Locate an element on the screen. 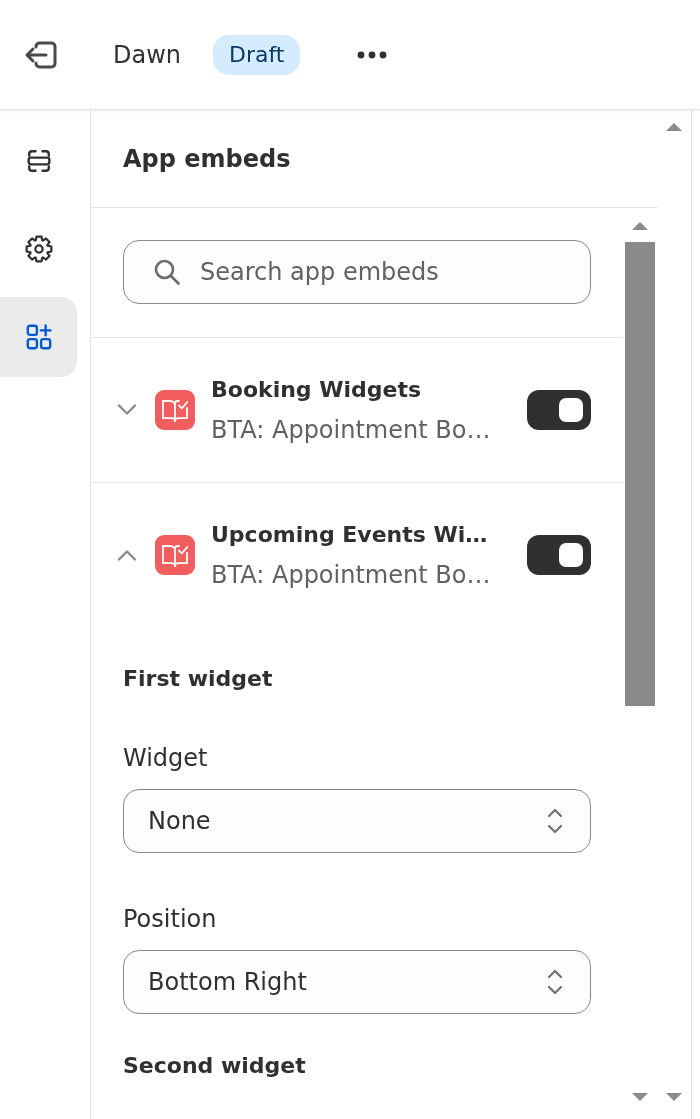  panel-title: App embeds is located at coordinates (207, 159).